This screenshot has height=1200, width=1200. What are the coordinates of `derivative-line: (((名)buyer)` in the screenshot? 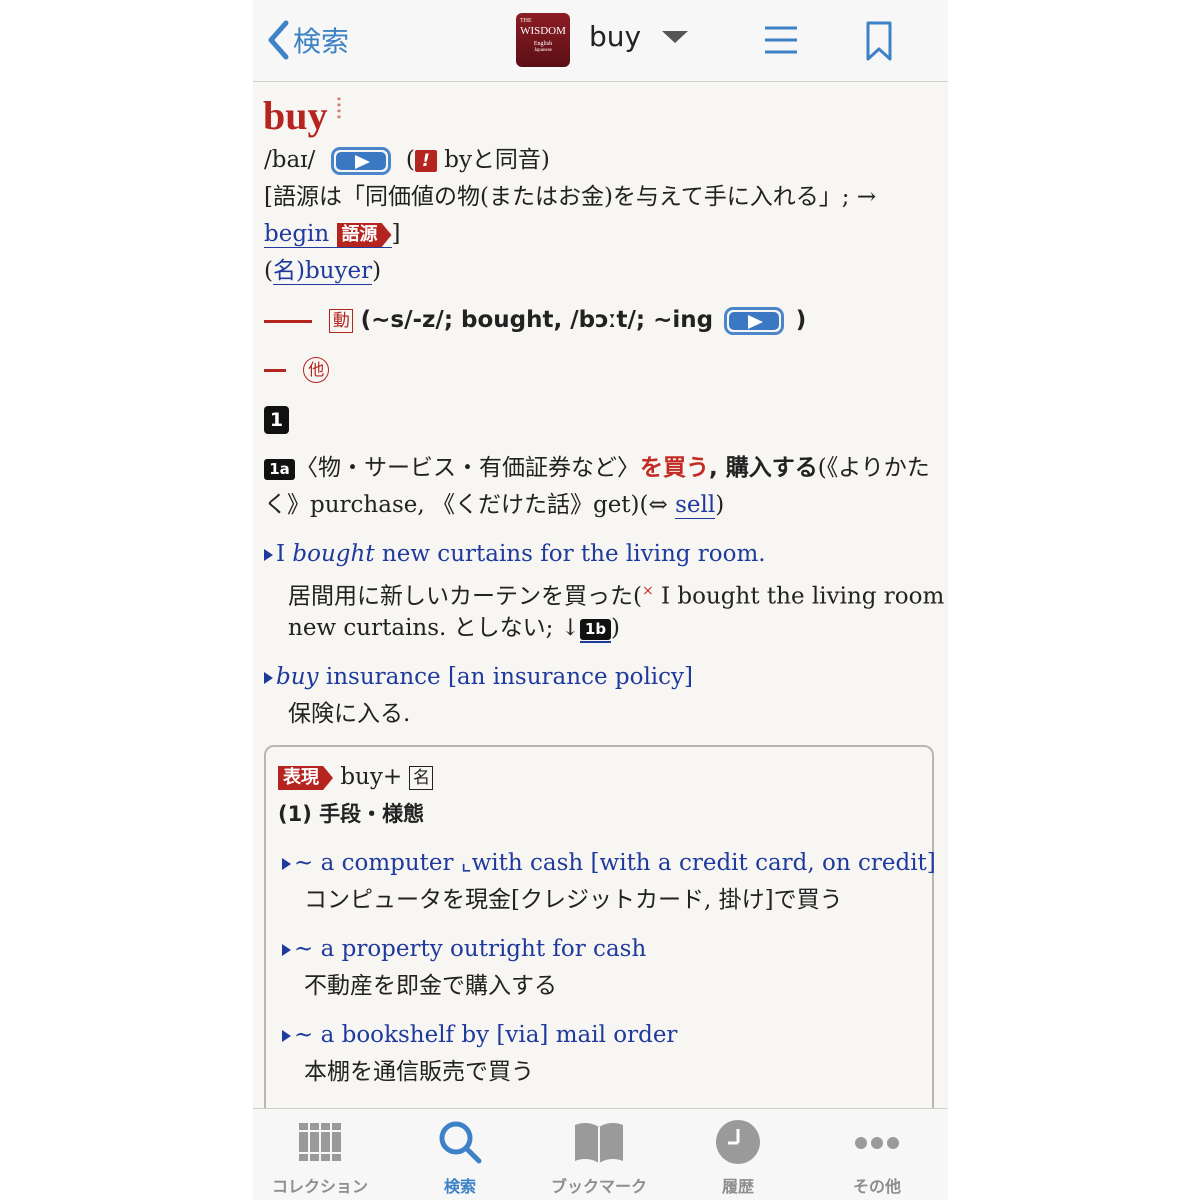 It's located at (323, 271).